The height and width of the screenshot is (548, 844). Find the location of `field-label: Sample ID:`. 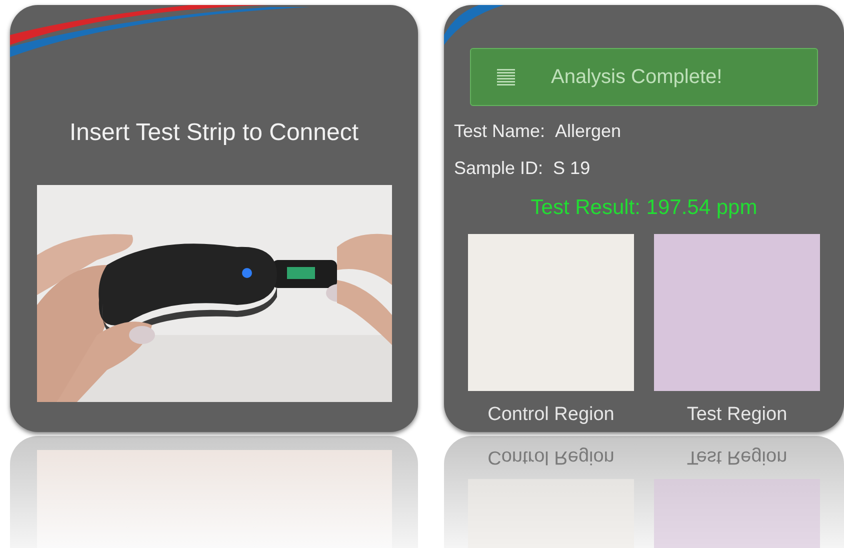

field-label: Sample ID: is located at coordinates (499, 168).